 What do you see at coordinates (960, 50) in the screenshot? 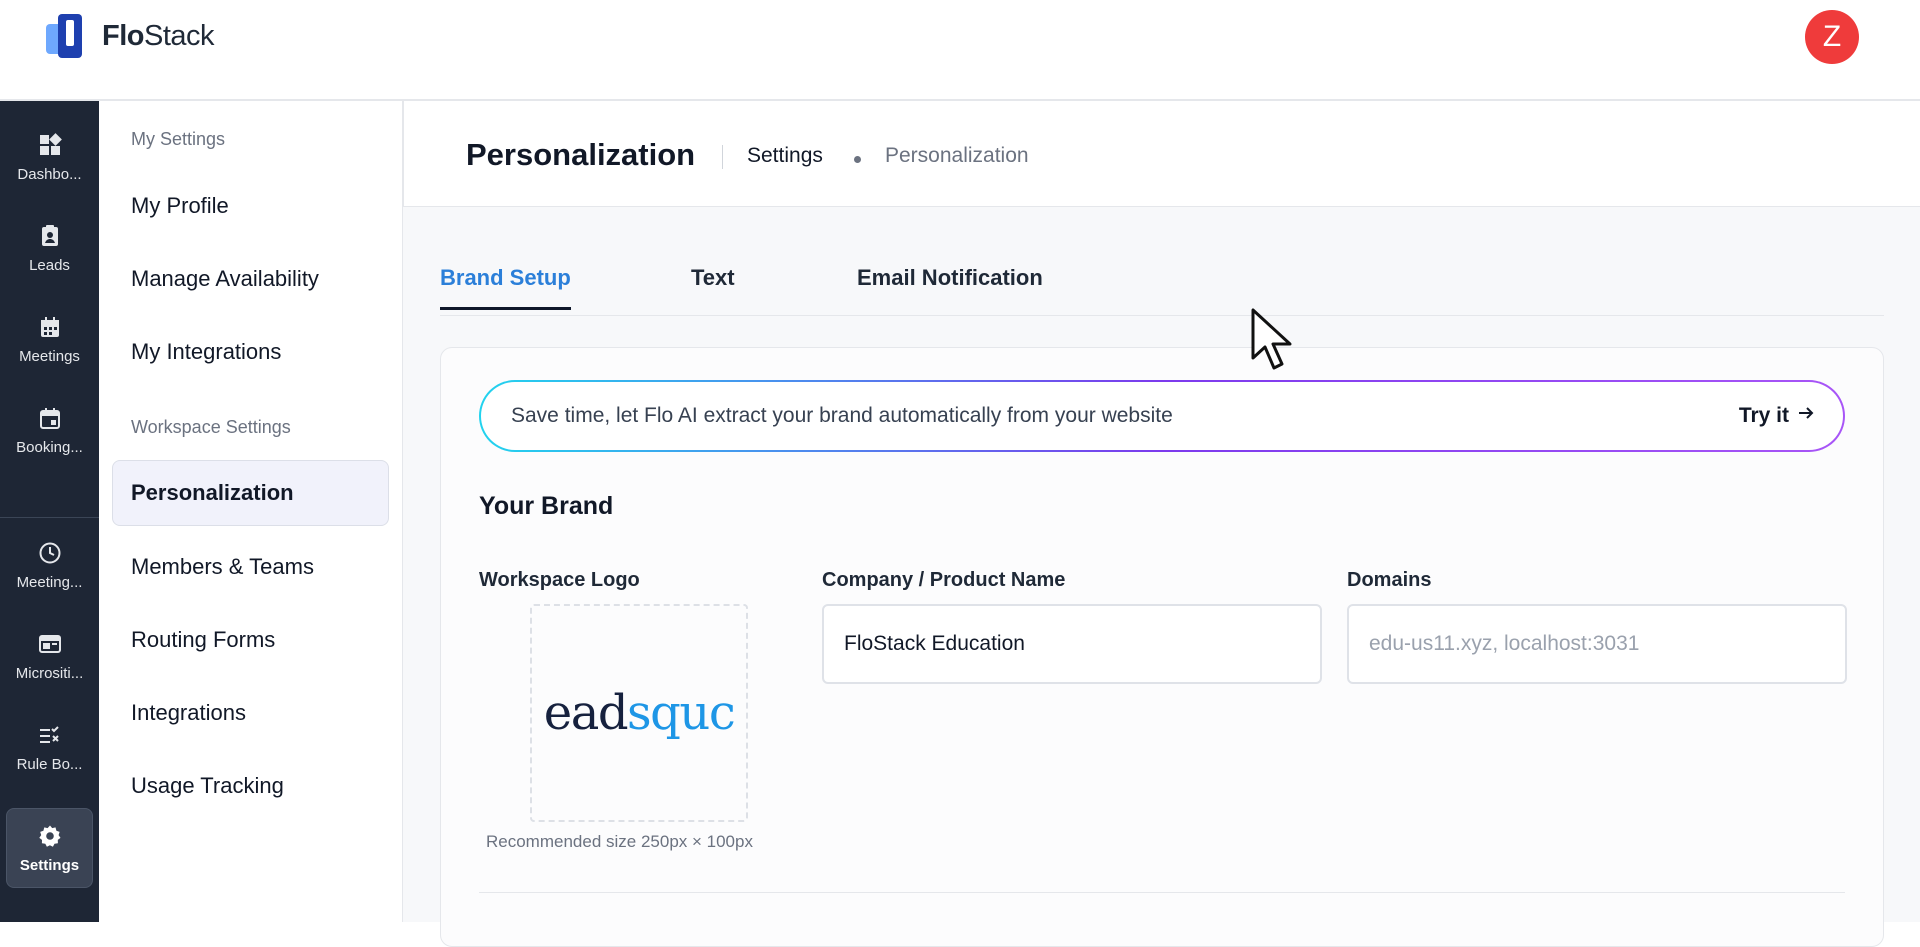
I see `top-bar: FloStack Z` at bounding box center [960, 50].